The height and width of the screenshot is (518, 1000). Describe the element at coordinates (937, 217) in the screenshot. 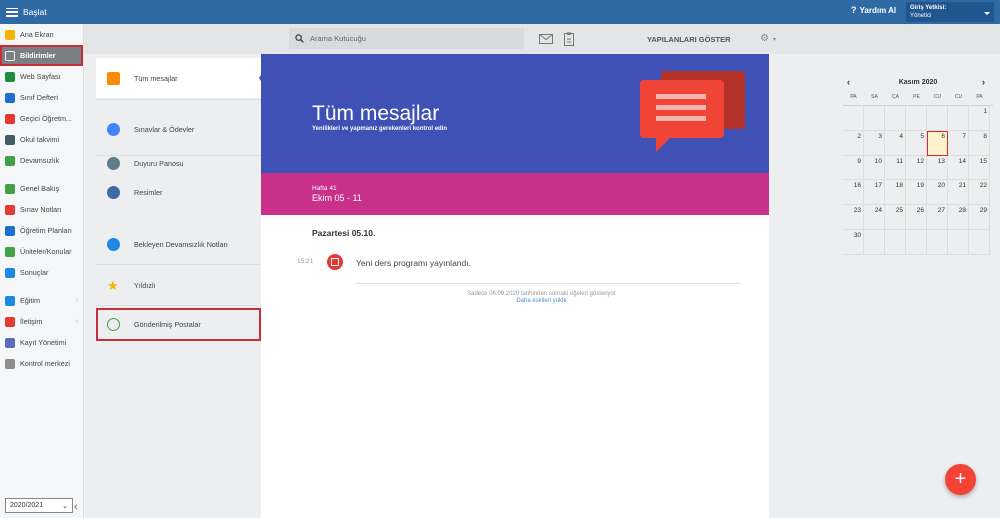

I see `calendar-day: 27` at that location.